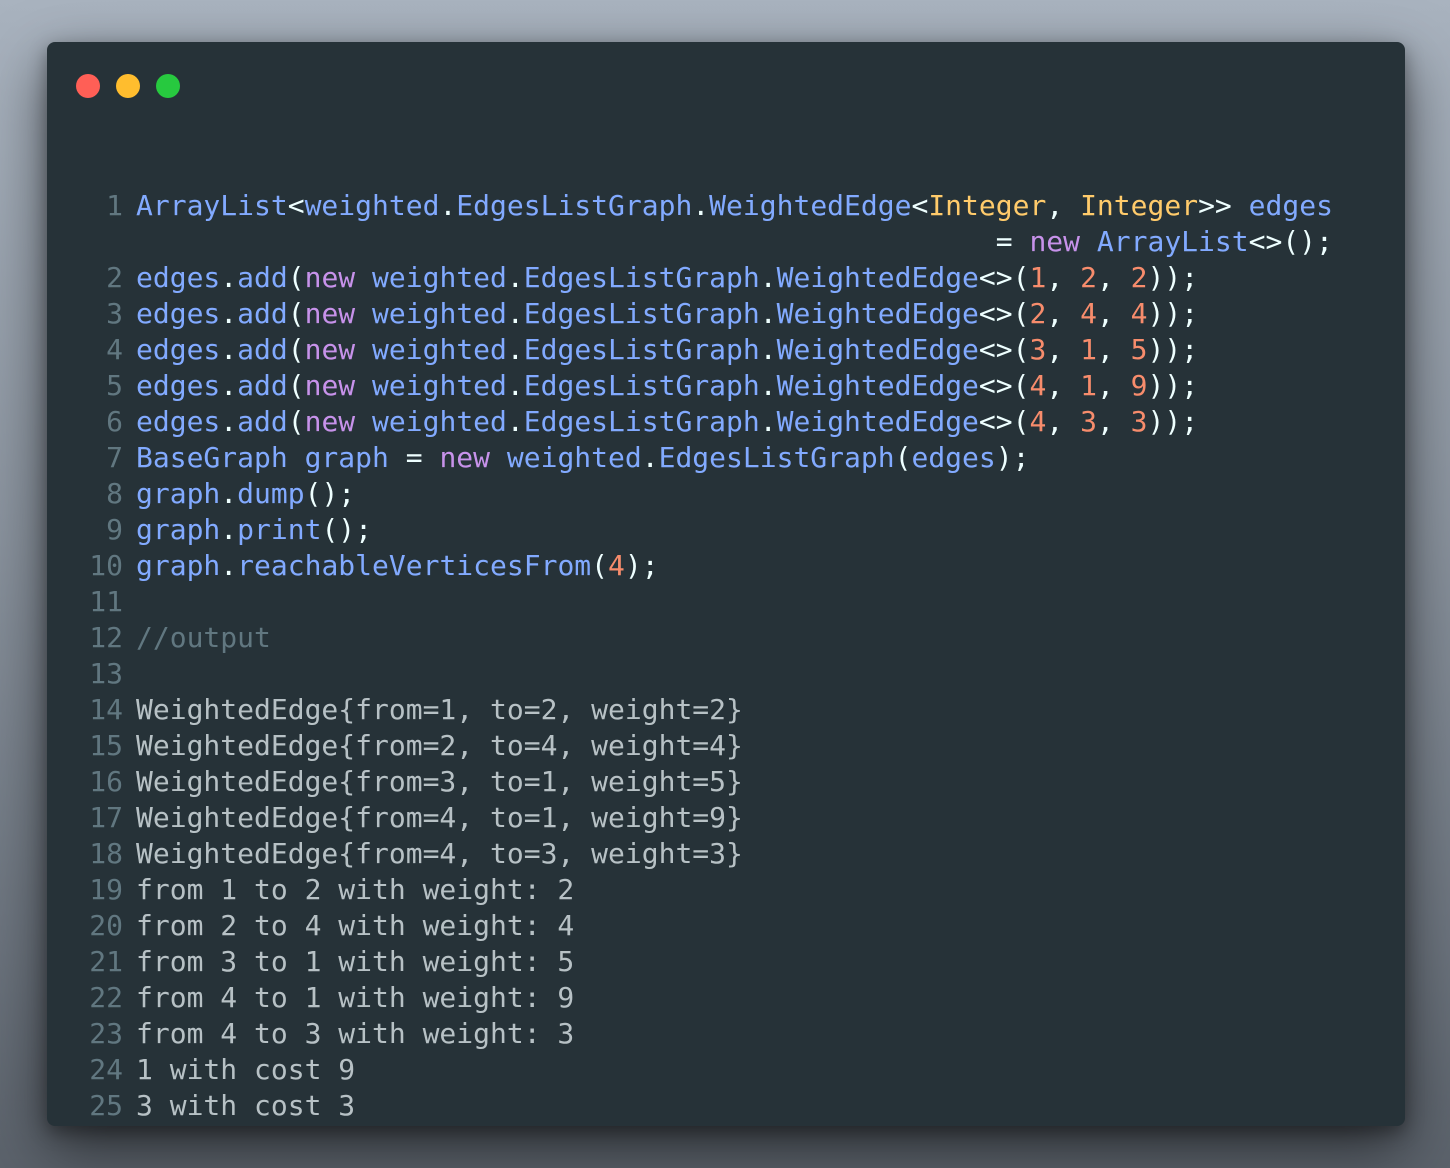  What do you see at coordinates (168, 86) in the screenshot?
I see `maximize-window-button` at bounding box center [168, 86].